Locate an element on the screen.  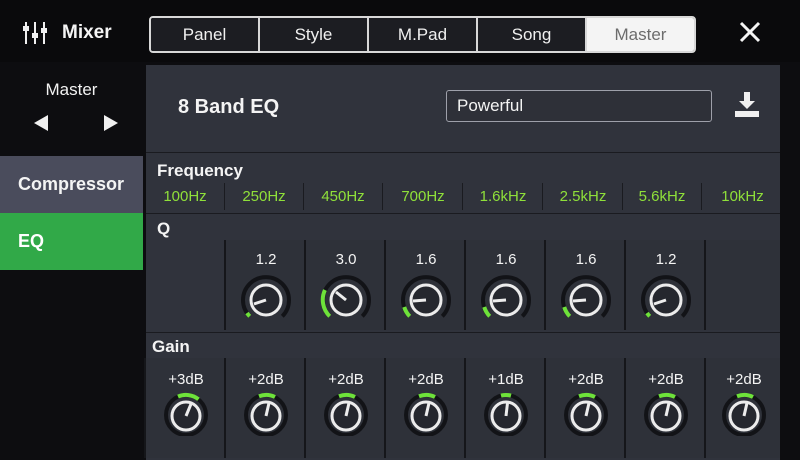
q-knob-450hz: 3.0 is located at coordinates (344, 285).